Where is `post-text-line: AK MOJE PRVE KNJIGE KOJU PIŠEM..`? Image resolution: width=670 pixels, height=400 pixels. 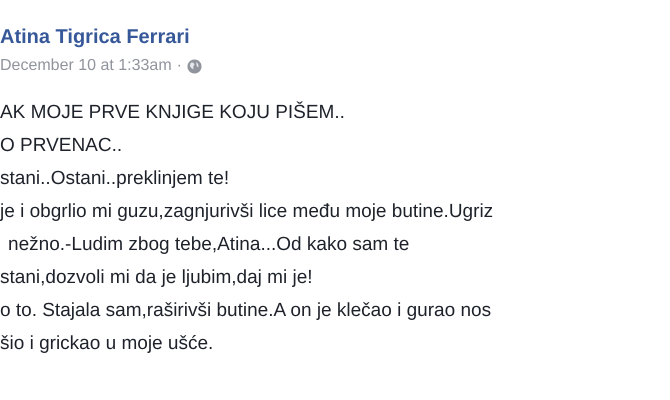
post-text-line: AK MOJE PRVE KNJIGE KOJU PIŠEM.. is located at coordinates (172, 112).